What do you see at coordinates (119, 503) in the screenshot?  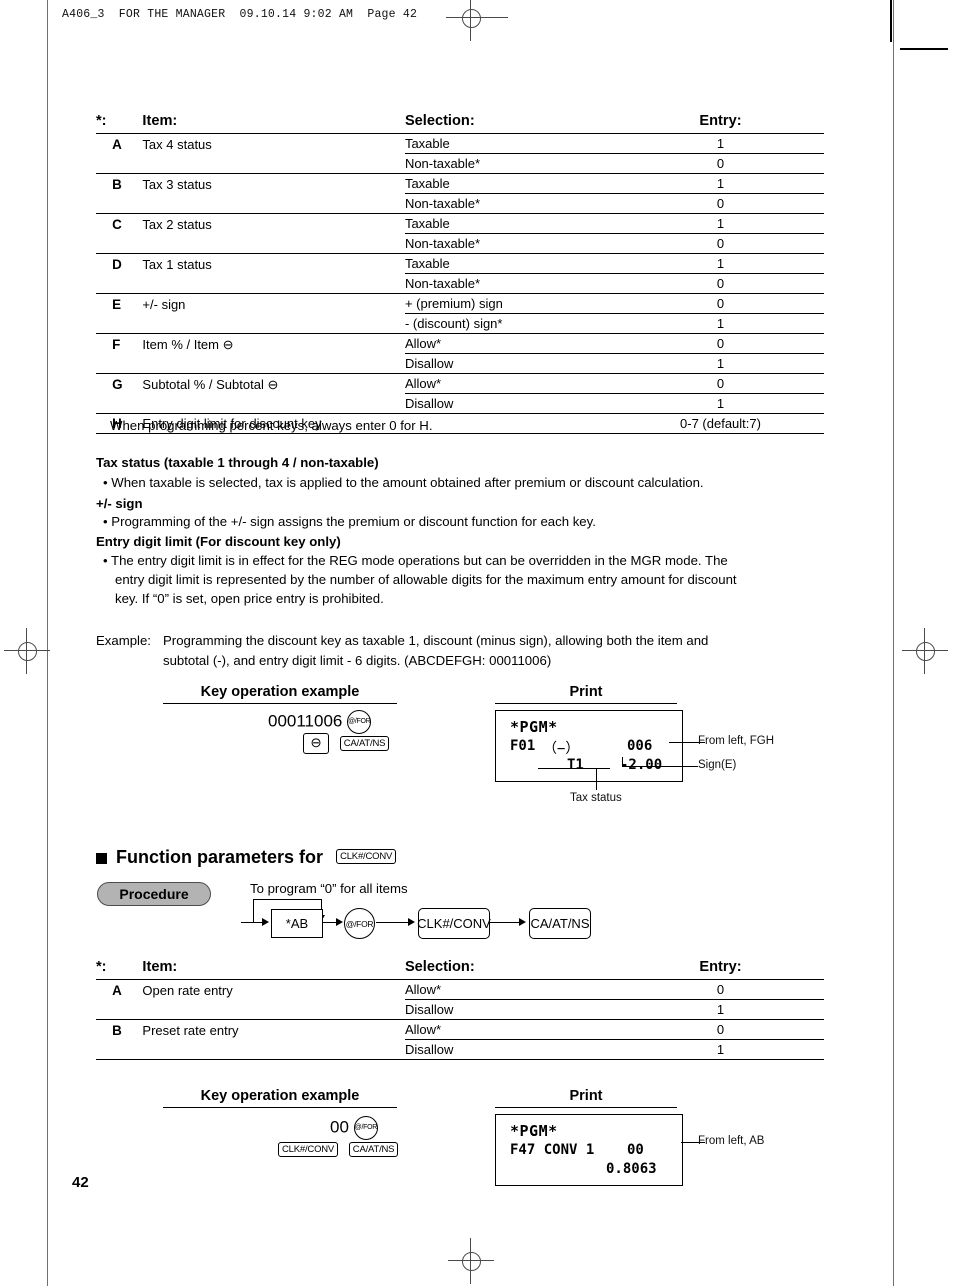 I see `note-heading-plus-minus: +/- sign` at bounding box center [119, 503].